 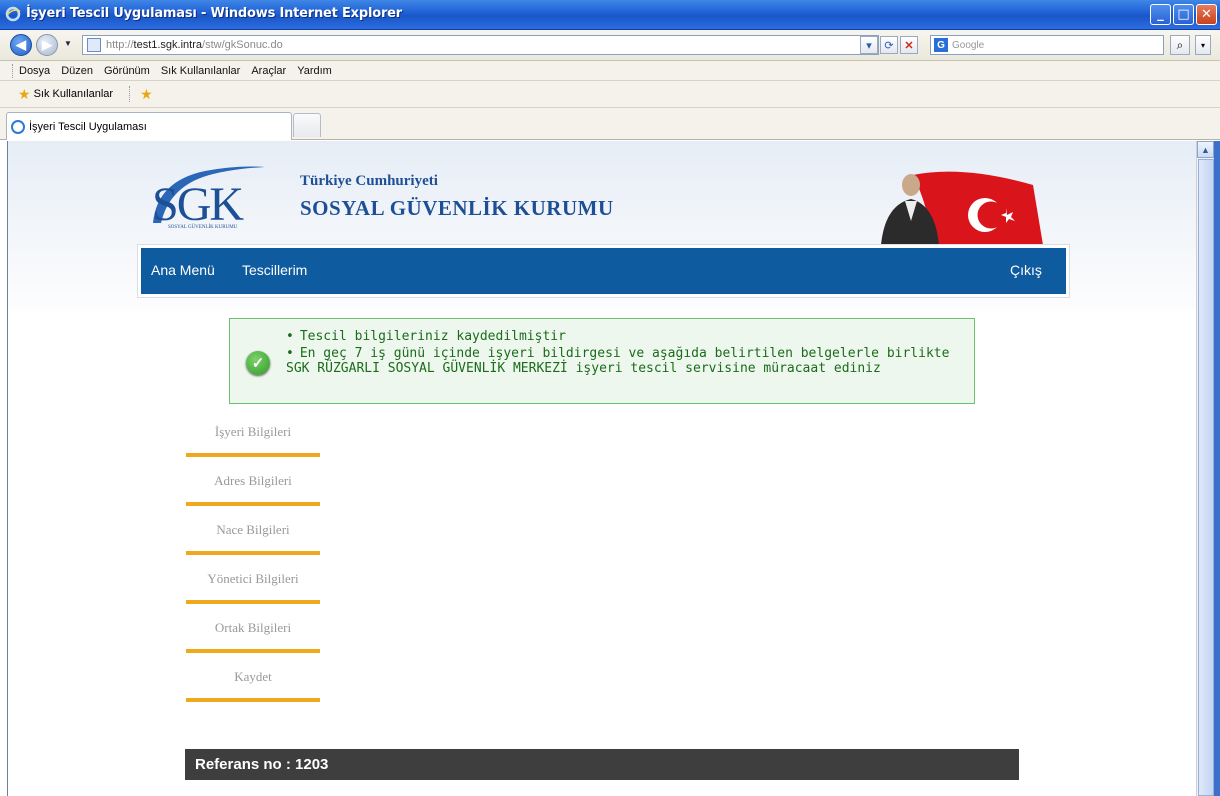 I want to click on tab-label: İşyeri Tescil Uygulaması, so click(x=88, y=126).